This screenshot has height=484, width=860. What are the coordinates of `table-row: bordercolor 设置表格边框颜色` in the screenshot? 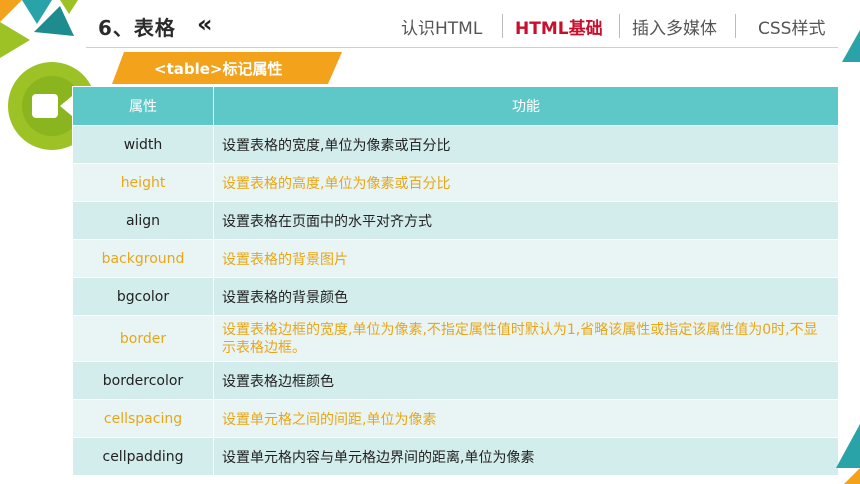 It's located at (455, 380).